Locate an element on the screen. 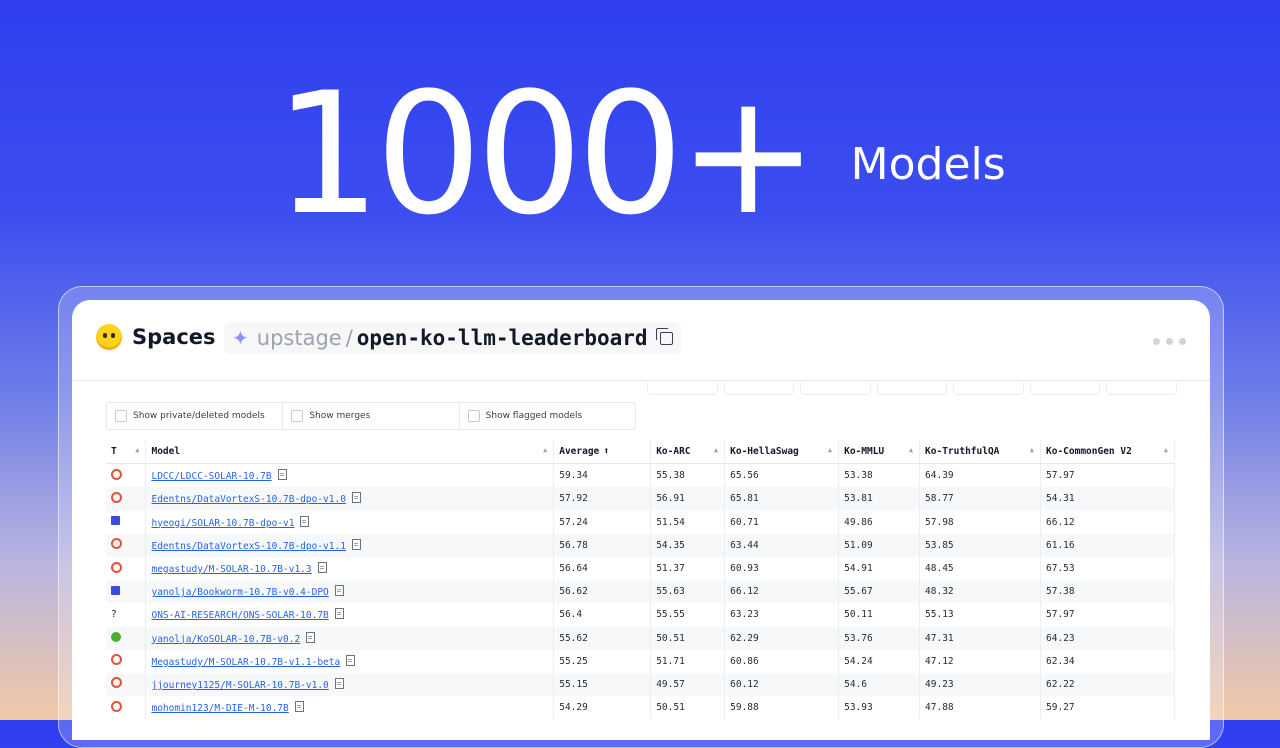 The image size is (1280, 748). filter-private-deleted: Show private/deleted models is located at coordinates (195, 416).